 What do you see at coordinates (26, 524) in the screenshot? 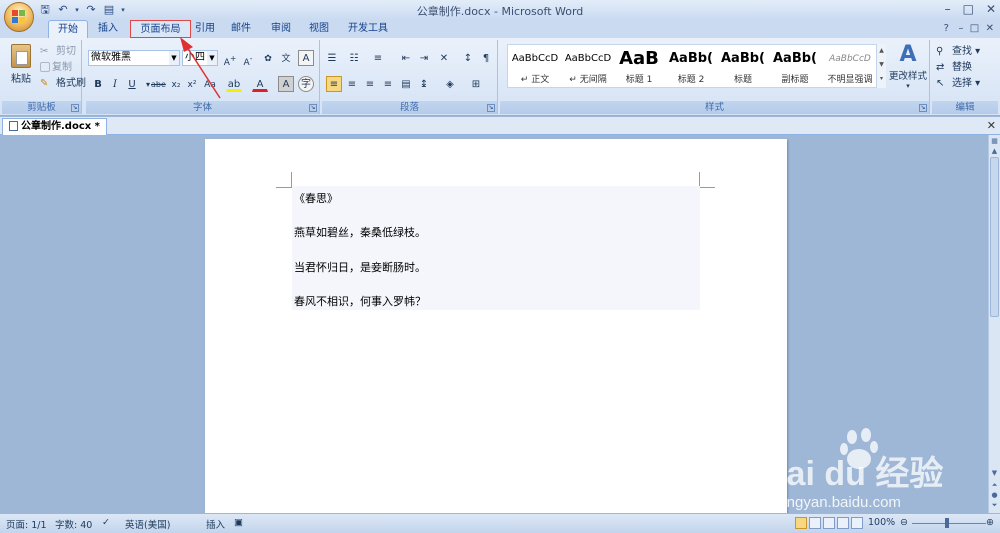
I see `page-count: 页面: 1/1` at bounding box center [26, 524].